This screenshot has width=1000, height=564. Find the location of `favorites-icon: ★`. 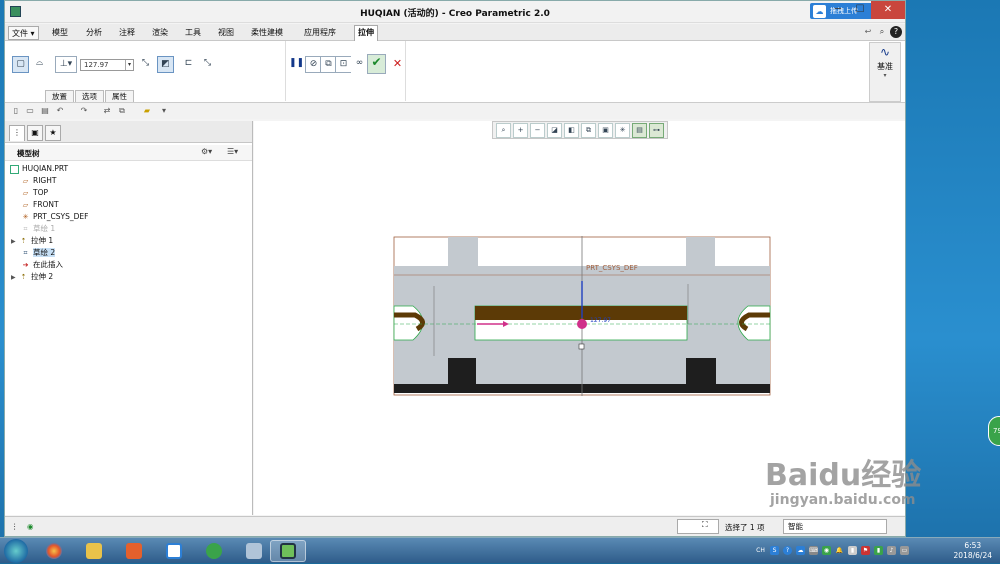

favorites-icon: ★ is located at coordinates (53, 133).